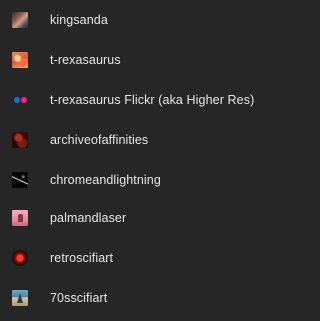  I want to click on list-item-label: t-rexasaurus, so click(85, 60).